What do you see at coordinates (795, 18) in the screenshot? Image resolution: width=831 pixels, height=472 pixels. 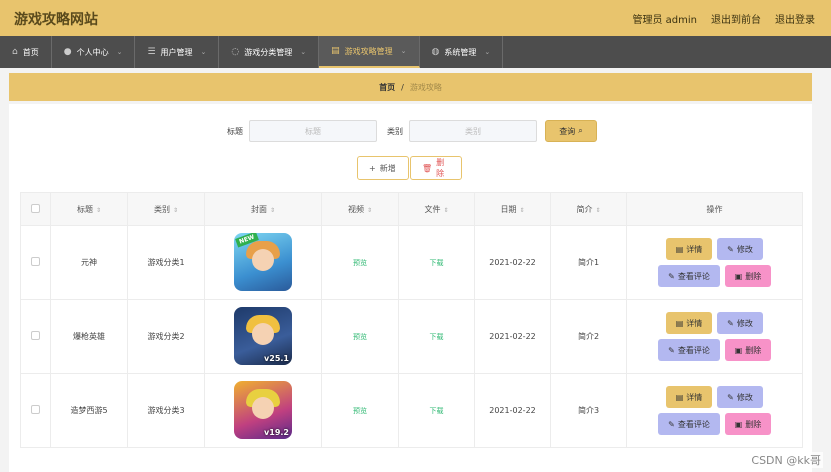 I see `logout-link: 退出登录` at bounding box center [795, 18].